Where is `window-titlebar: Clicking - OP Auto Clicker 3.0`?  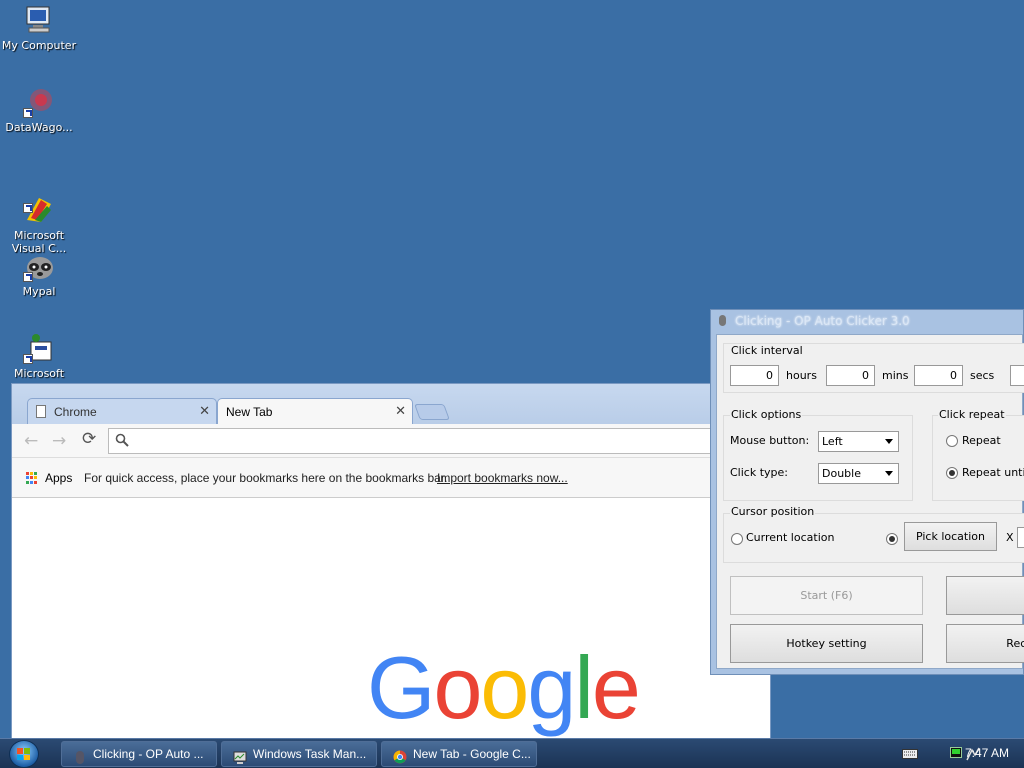
window-titlebar: Clicking - OP Auto Clicker 3.0 is located at coordinates (867, 322).